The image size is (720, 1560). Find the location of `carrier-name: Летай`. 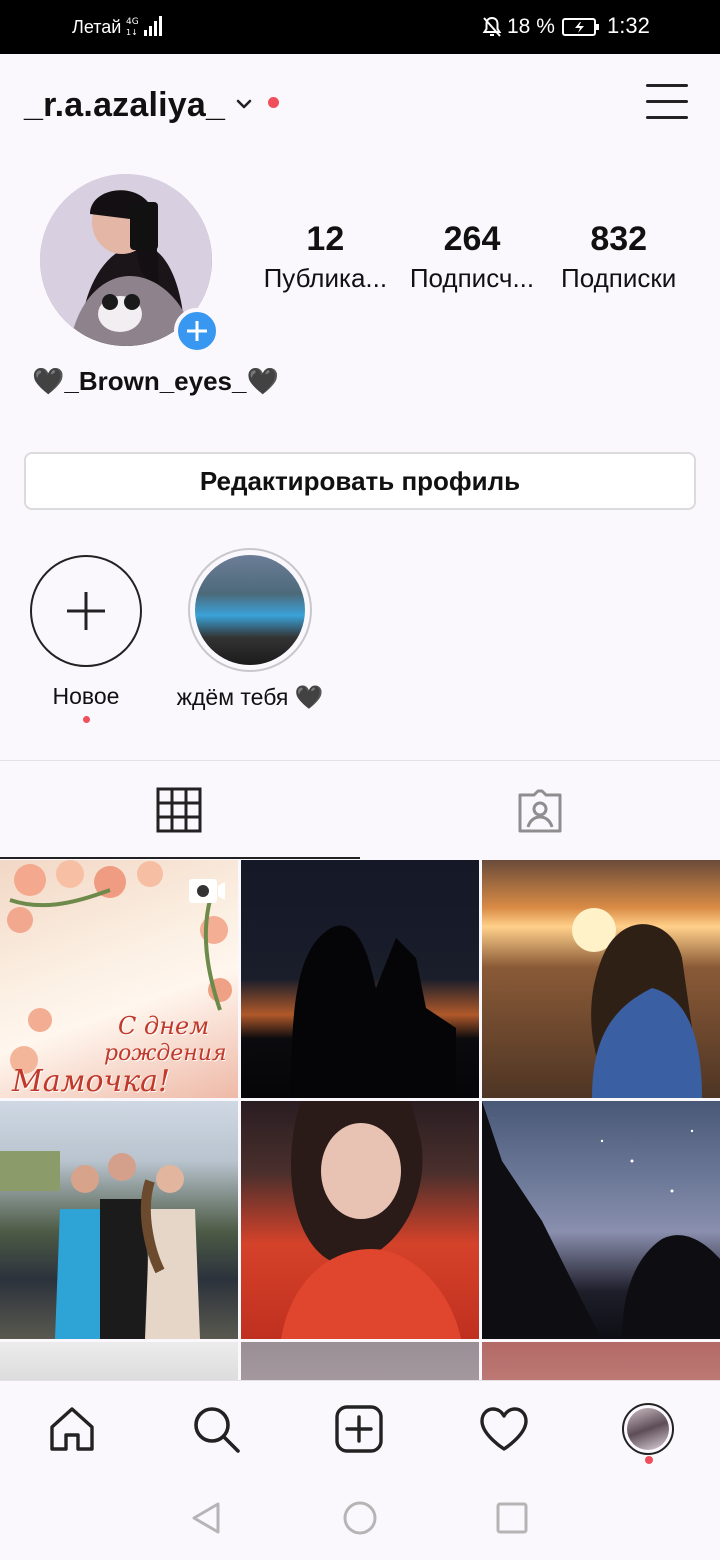

carrier-name: Летай is located at coordinates (97, 27).